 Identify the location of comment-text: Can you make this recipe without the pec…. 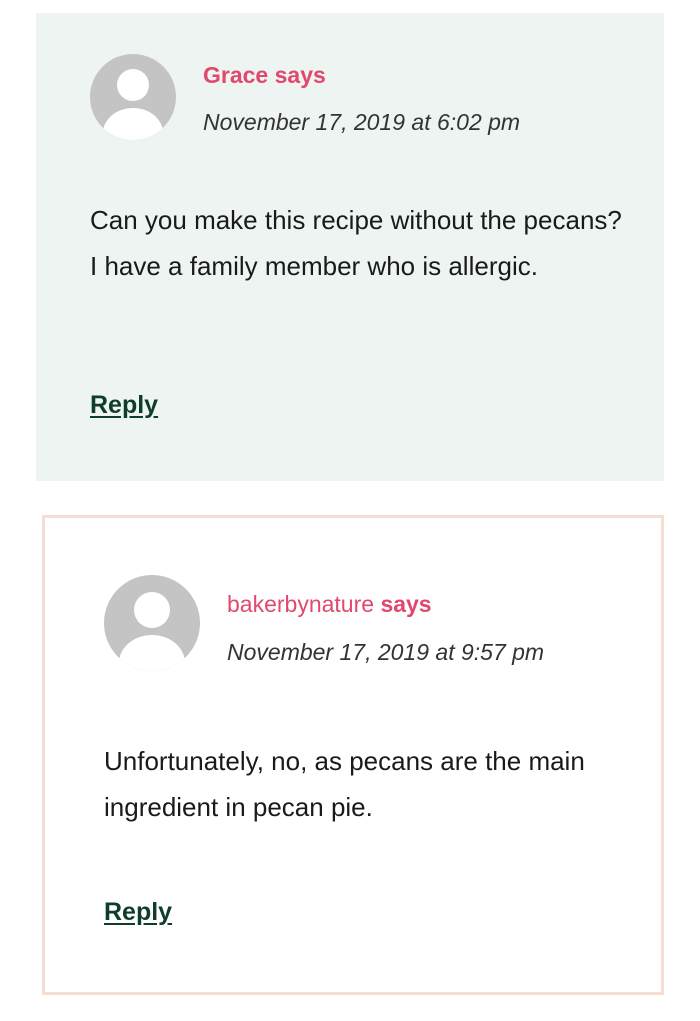
(356, 243).